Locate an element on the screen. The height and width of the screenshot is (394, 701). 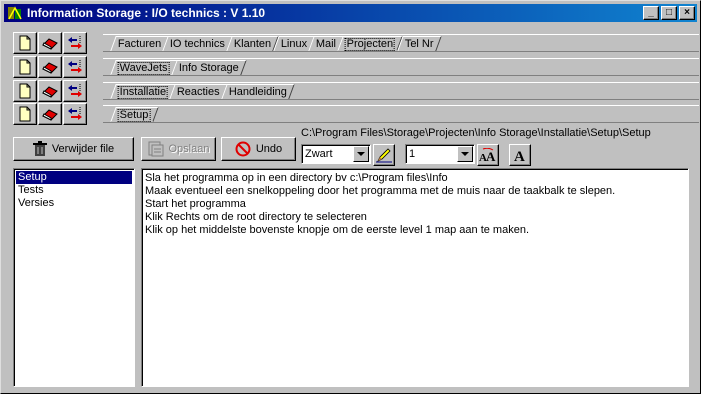
minimize-icon: _ is located at coordinates (651, 12).